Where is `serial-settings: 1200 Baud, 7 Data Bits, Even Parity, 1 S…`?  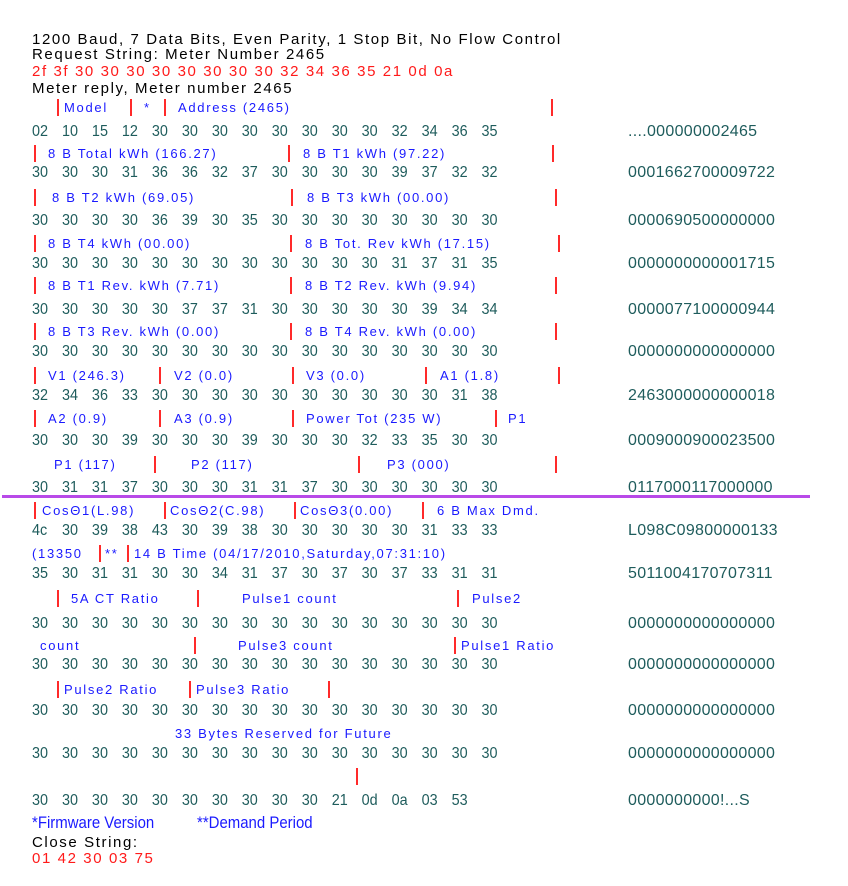 serial-settings: 1200 Baud, 7 Data Bits, Even Parity, 1 S… is located at coordinates (297, 39).